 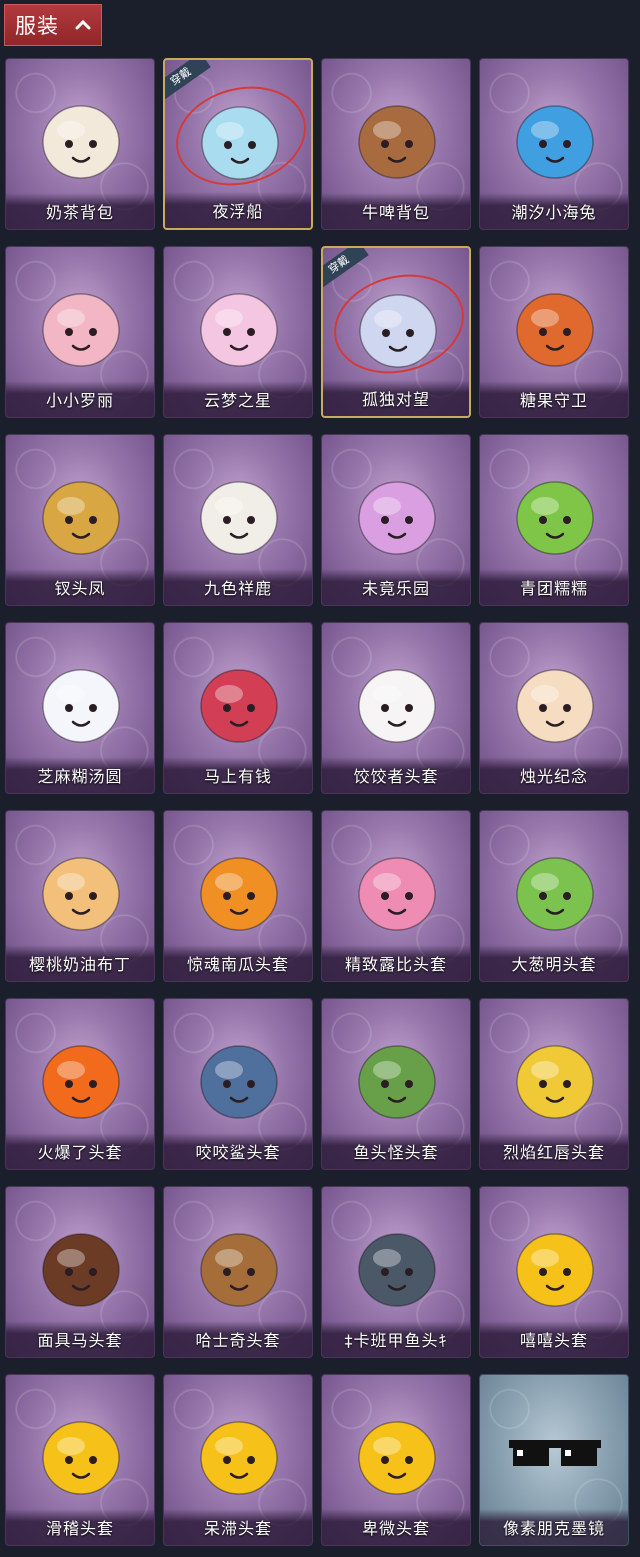 I want to click on card-name-bar: 孤独对望, so click(x=396, y=398).